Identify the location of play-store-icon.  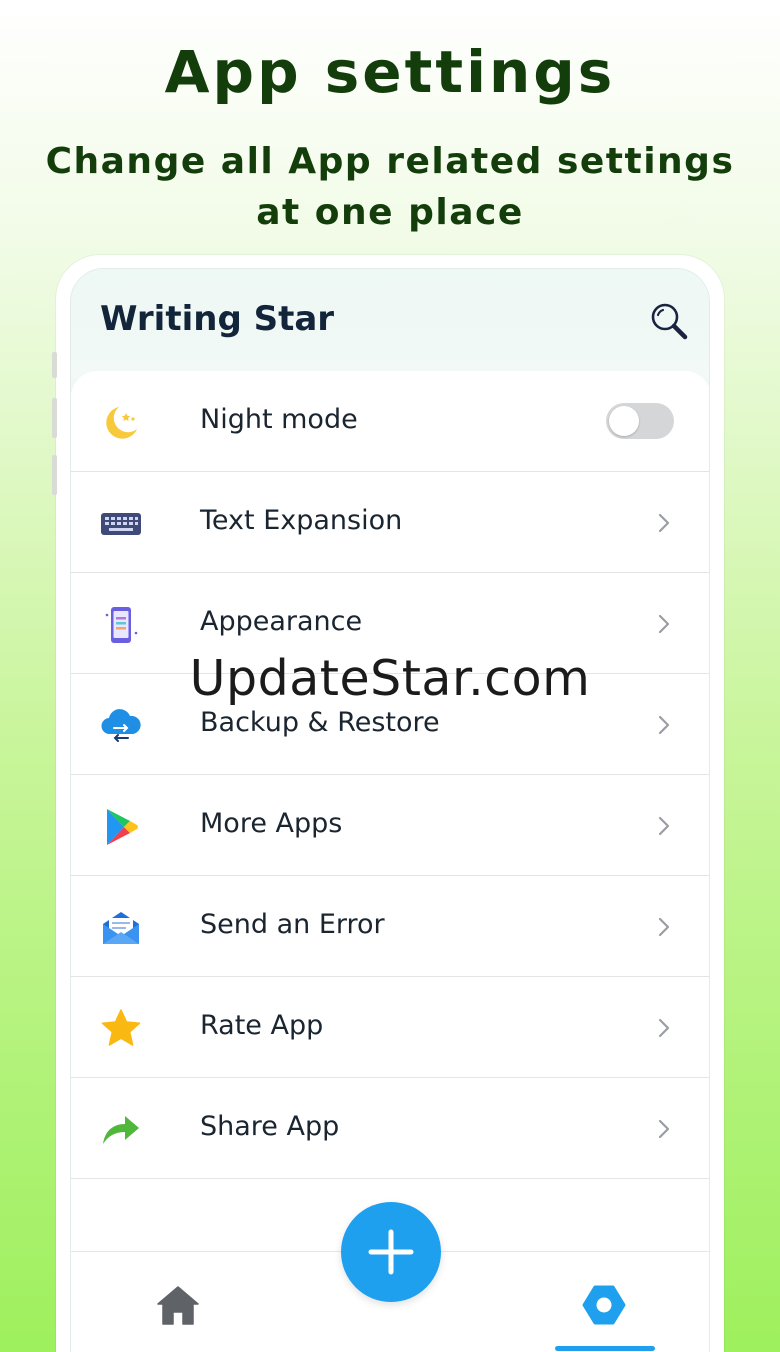
(121, 827).